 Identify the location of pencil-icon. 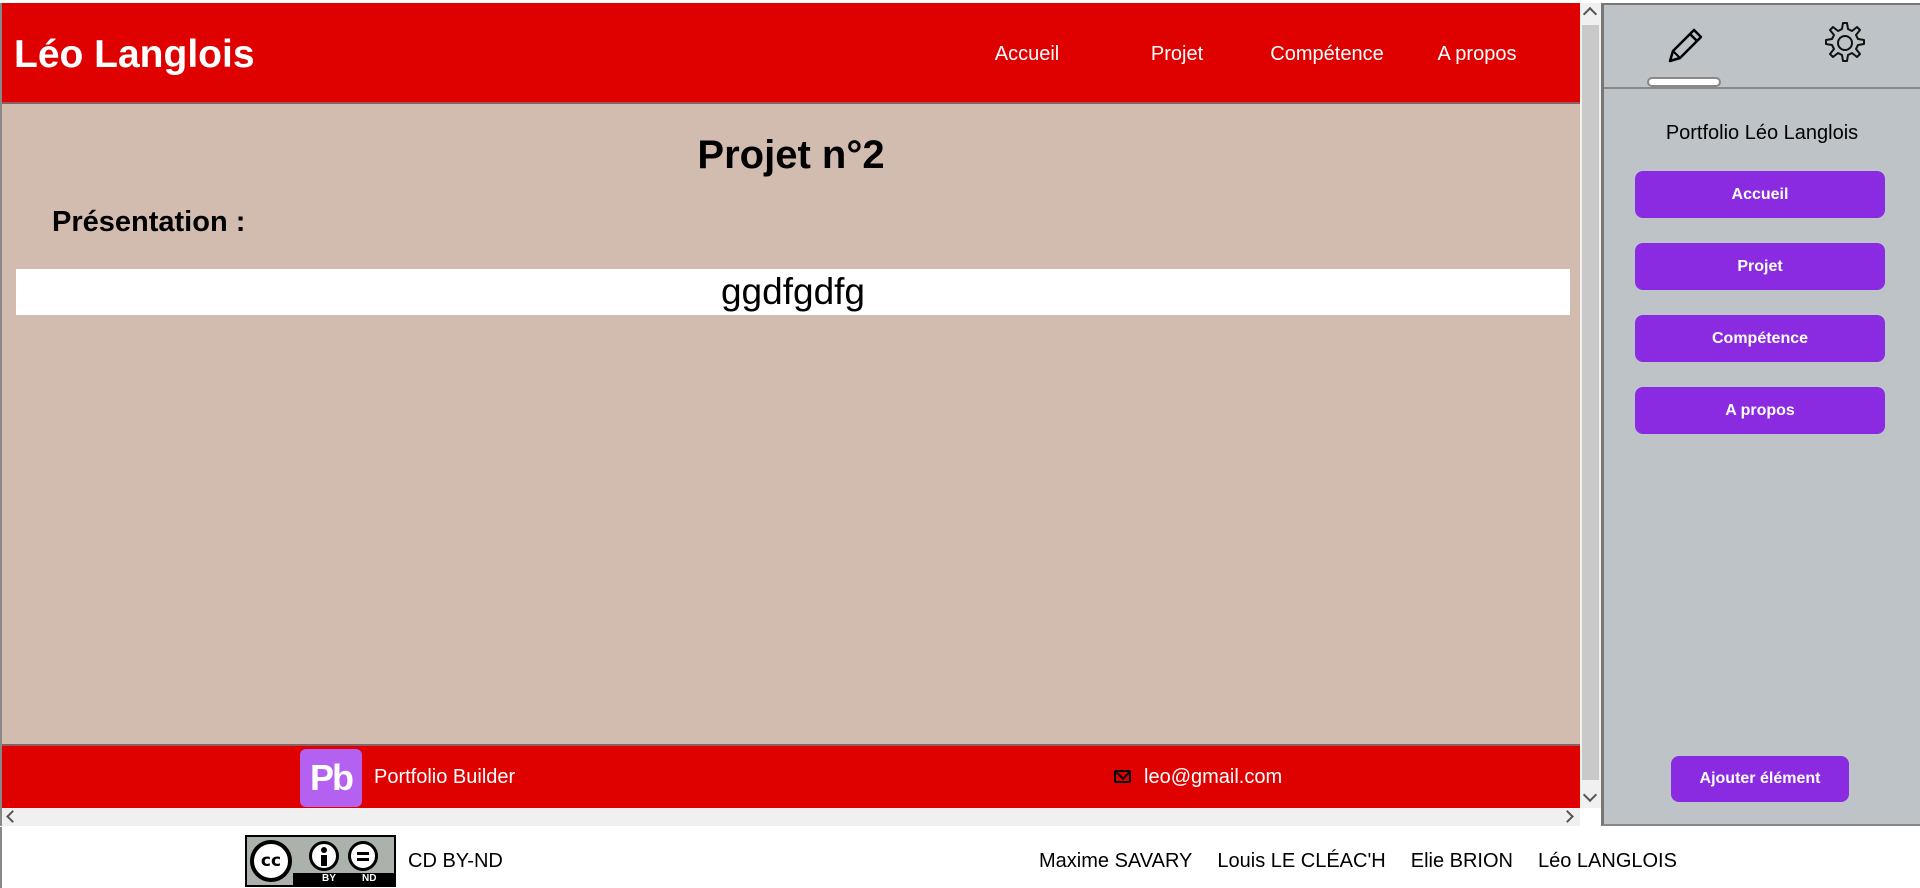
(1685, 46).